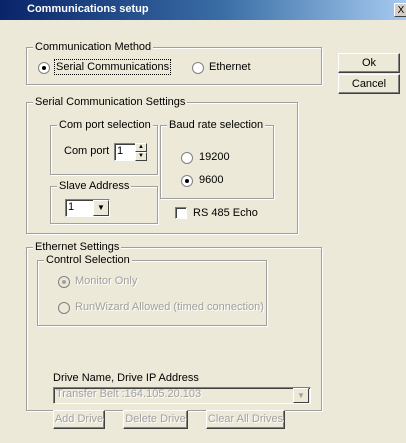 The height and width of the screenshot is (443, 406). I want to click on clear-all-drives-button: Clear All Drives, so click(245, 419).